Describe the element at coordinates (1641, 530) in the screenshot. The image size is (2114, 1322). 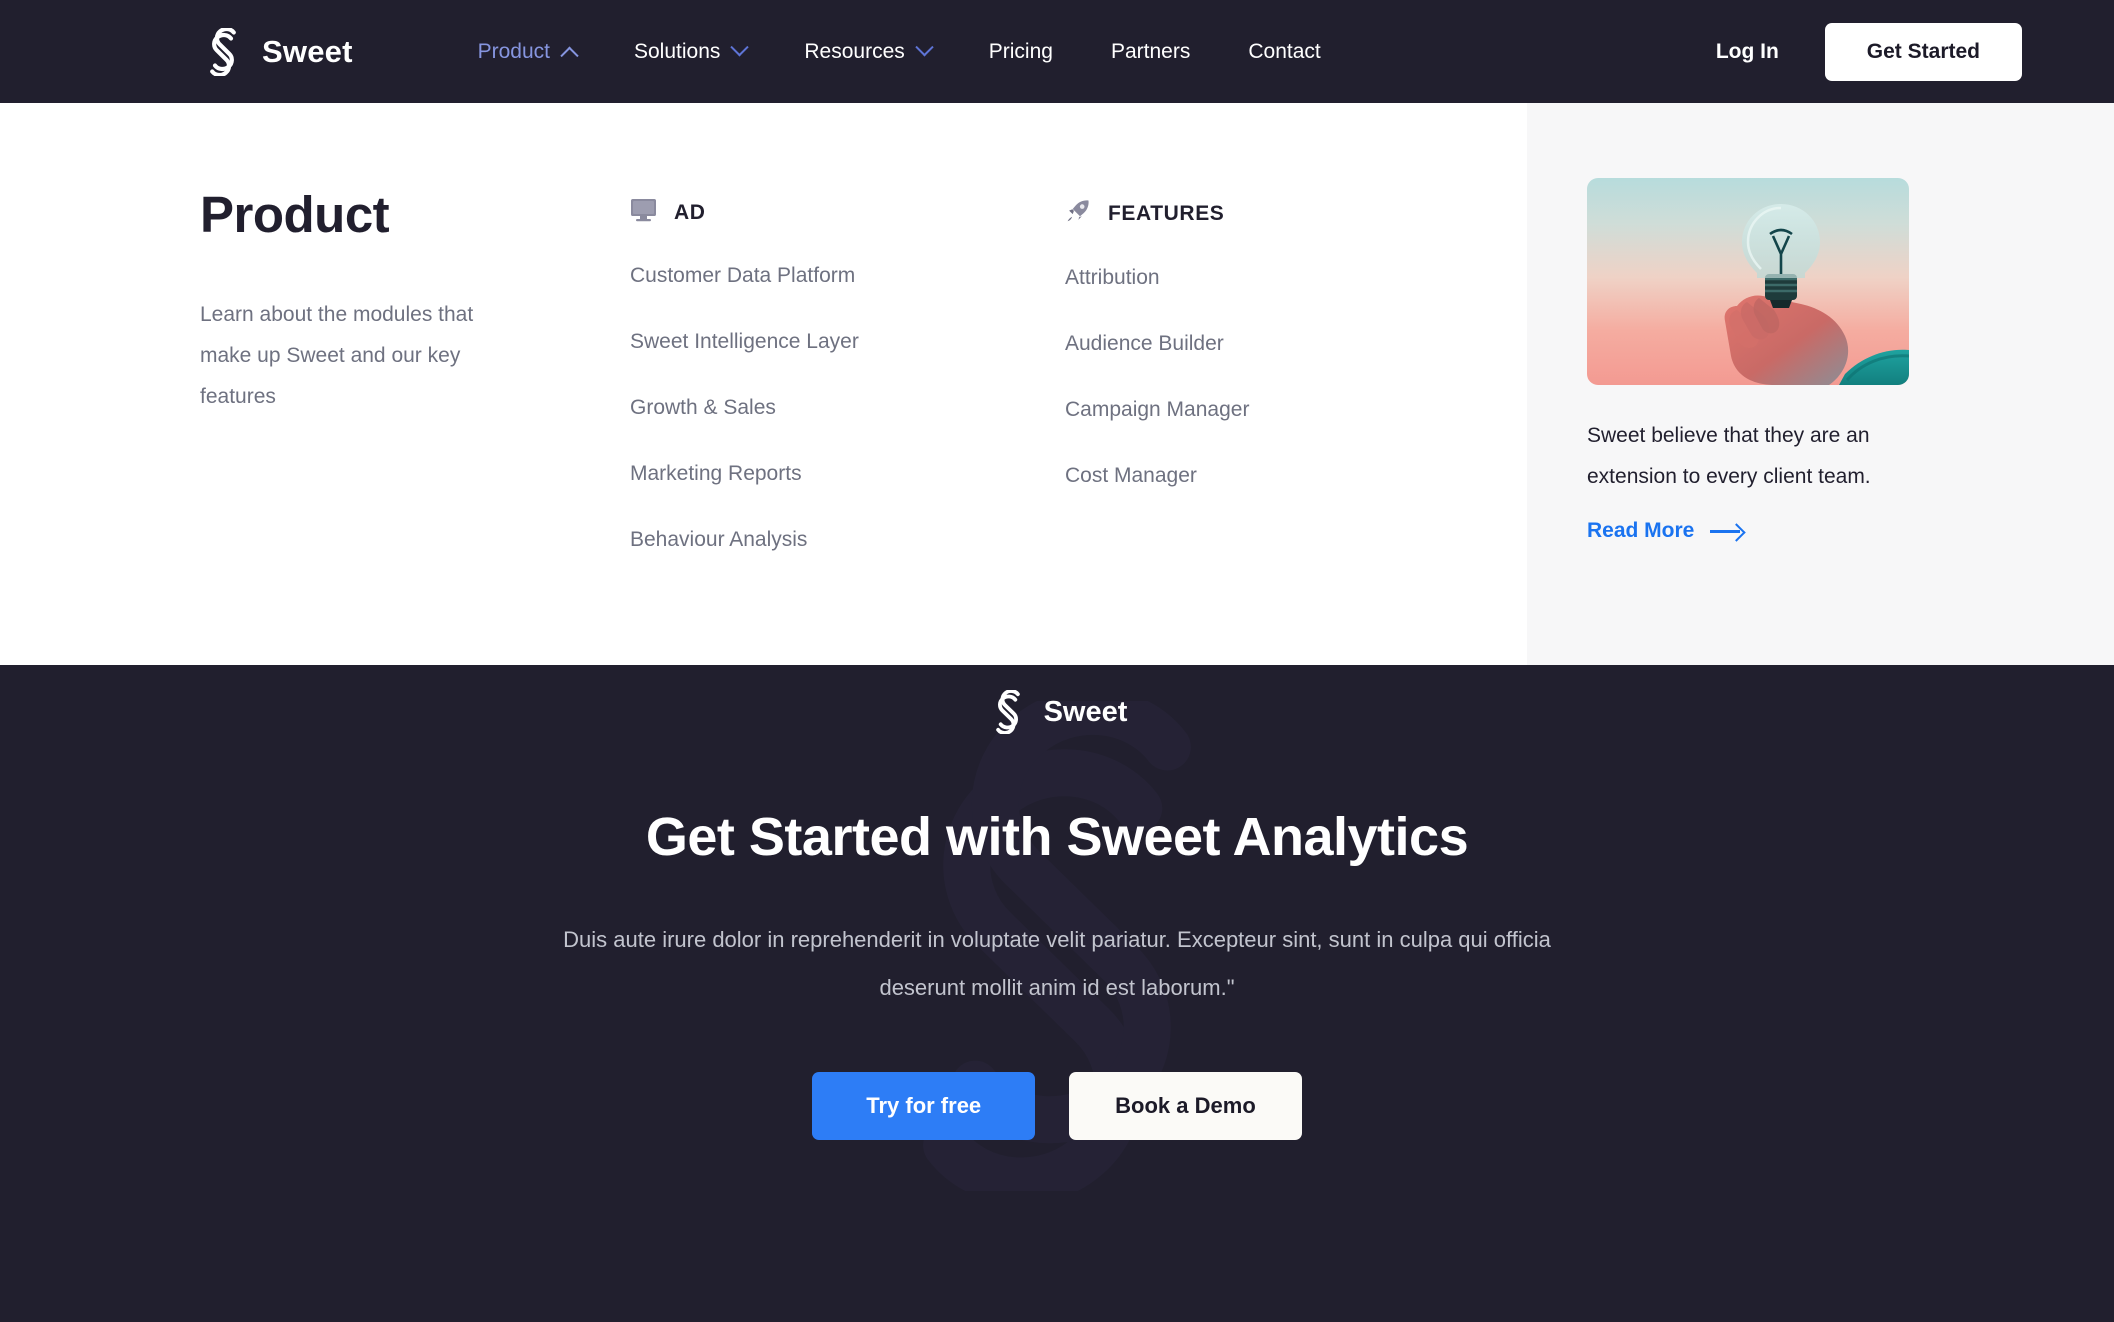
I see `read-more-label: Read More` at that location.